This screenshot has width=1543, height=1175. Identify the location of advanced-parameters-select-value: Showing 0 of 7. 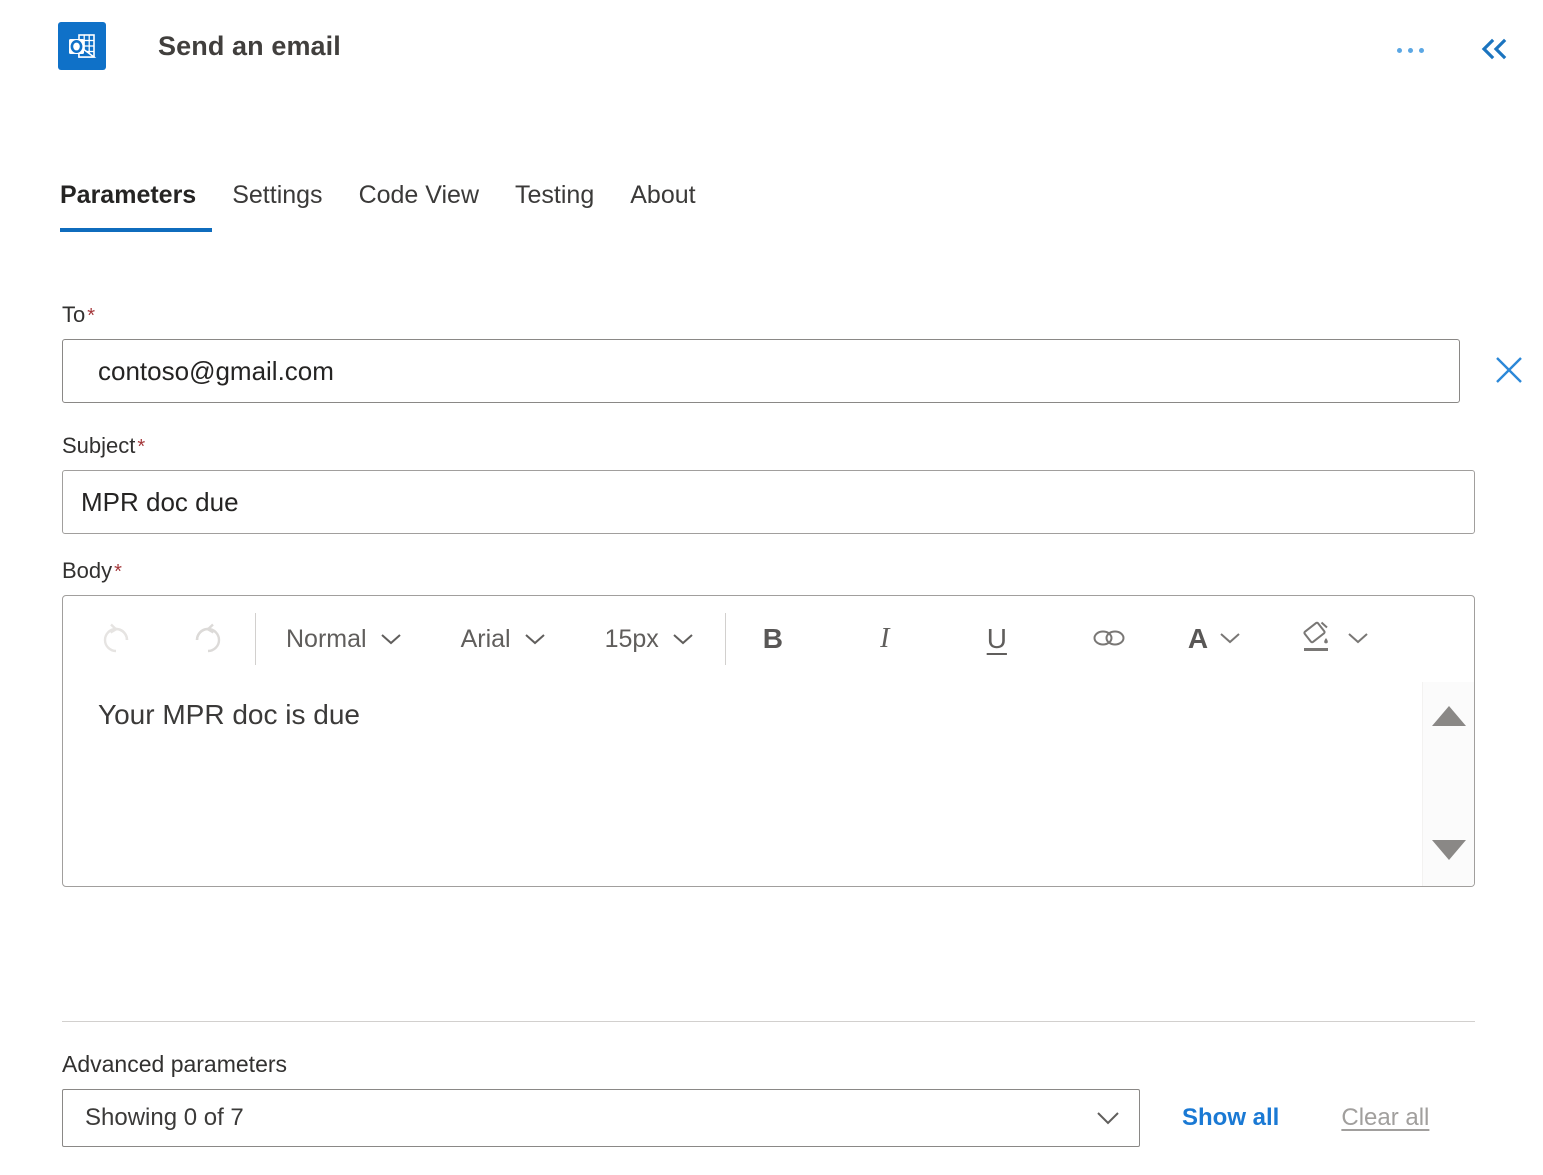
(164, 1117).